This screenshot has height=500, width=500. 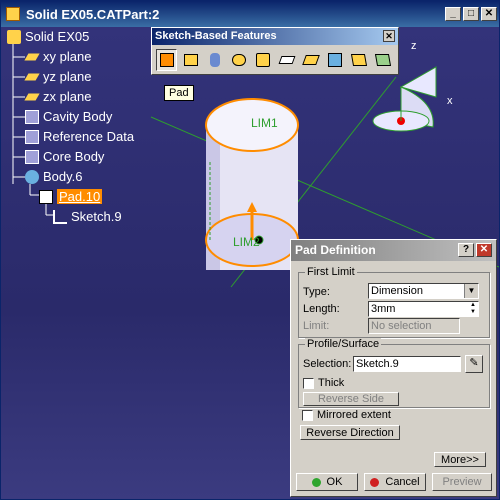 I want to click on reverse-direction-button: Reverse Direction, so click(x=350, y=432).